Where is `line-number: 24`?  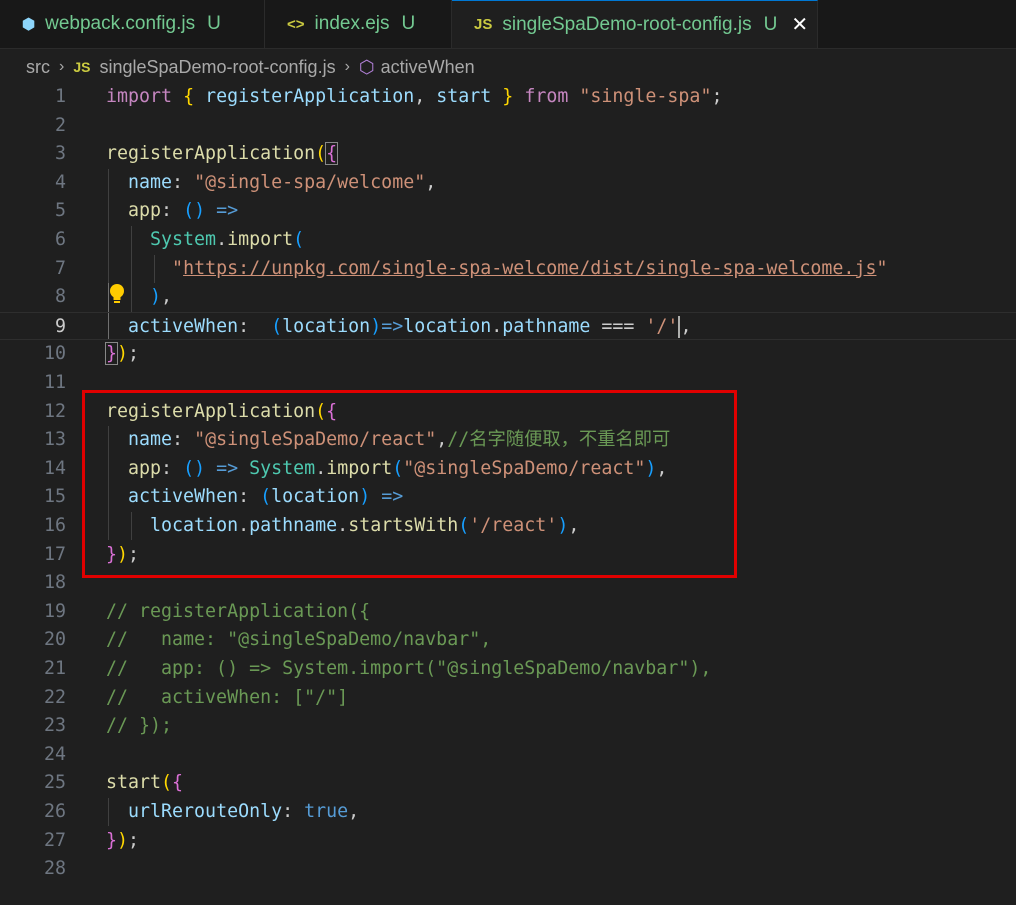 line-number: 24 is located at coordinates (54, 754).